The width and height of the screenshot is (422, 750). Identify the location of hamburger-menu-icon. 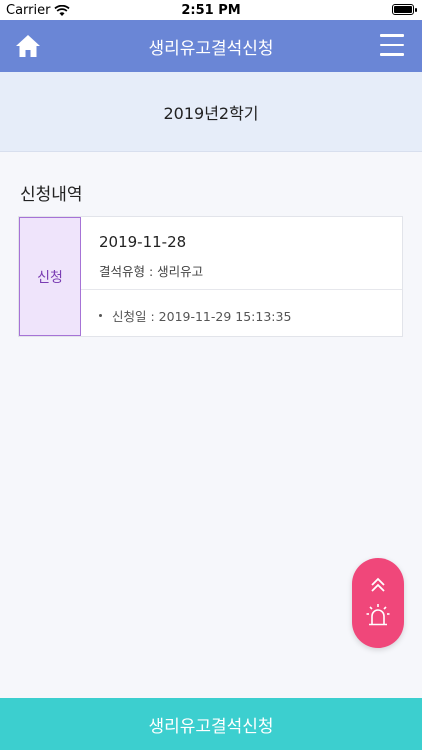
(392, 45).